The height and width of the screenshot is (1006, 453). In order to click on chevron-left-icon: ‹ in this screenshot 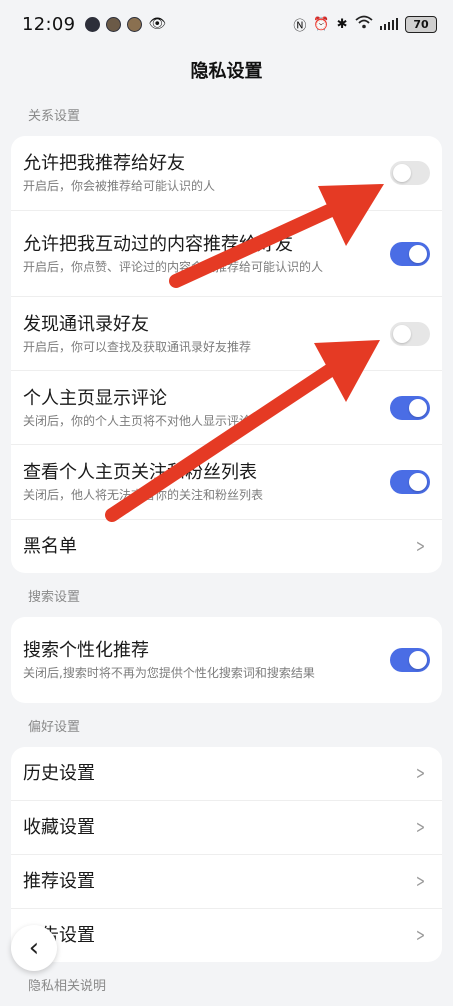, I will do `click(34, 948)`.